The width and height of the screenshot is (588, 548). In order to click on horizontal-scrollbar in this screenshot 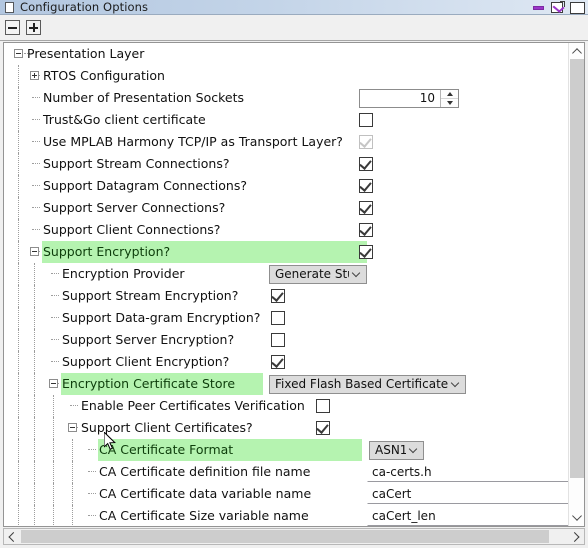, I will do `click(294, 536)`.